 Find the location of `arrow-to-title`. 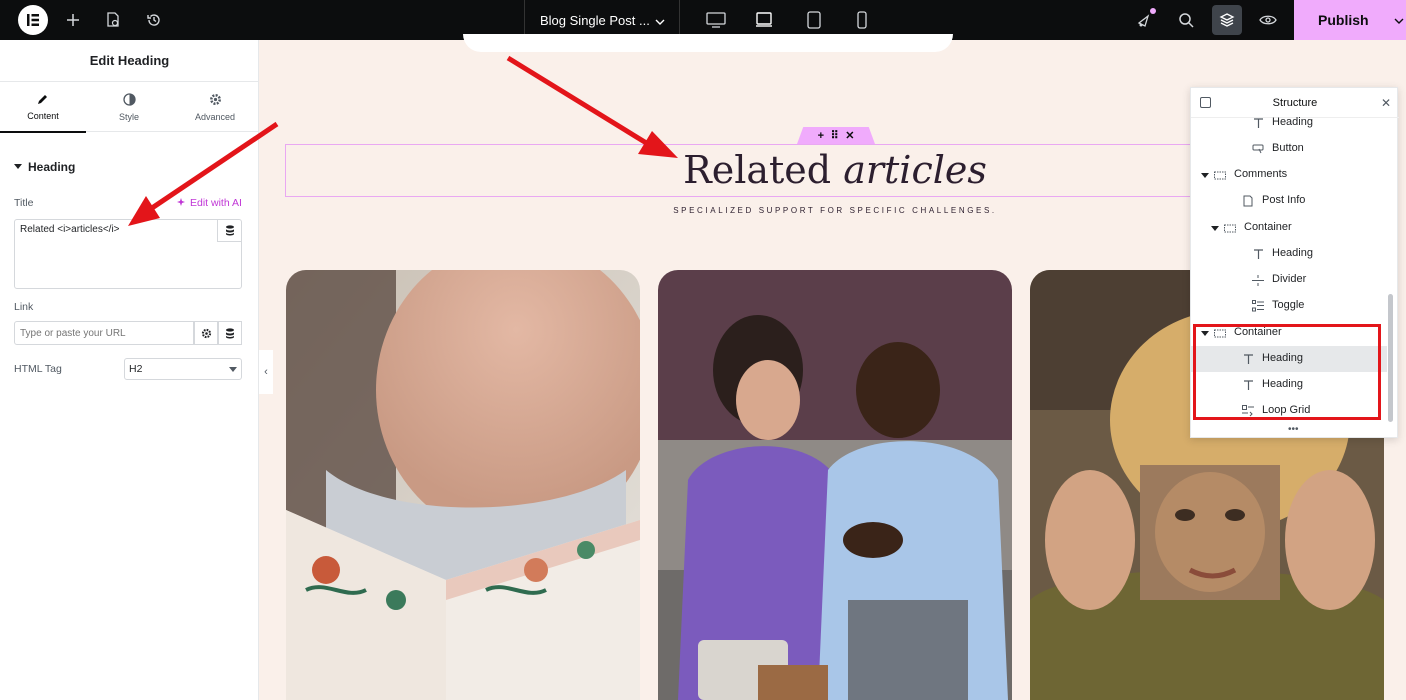

arrow-to-title is located at coordinates (214, 166).